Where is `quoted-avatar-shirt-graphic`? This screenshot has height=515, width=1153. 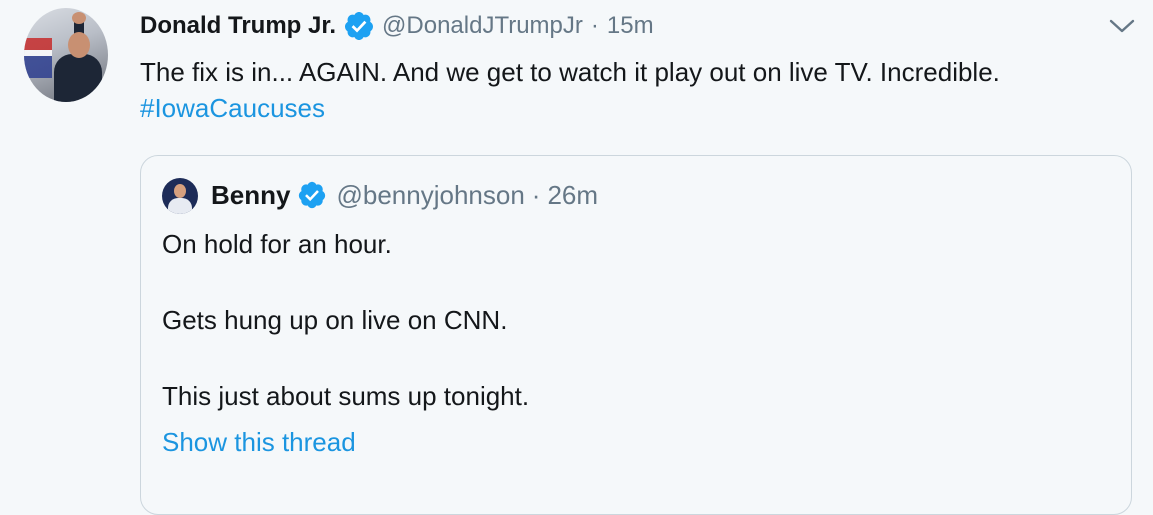
quoted-avatar-shirt-graphic is located at coordinates (180, 206).